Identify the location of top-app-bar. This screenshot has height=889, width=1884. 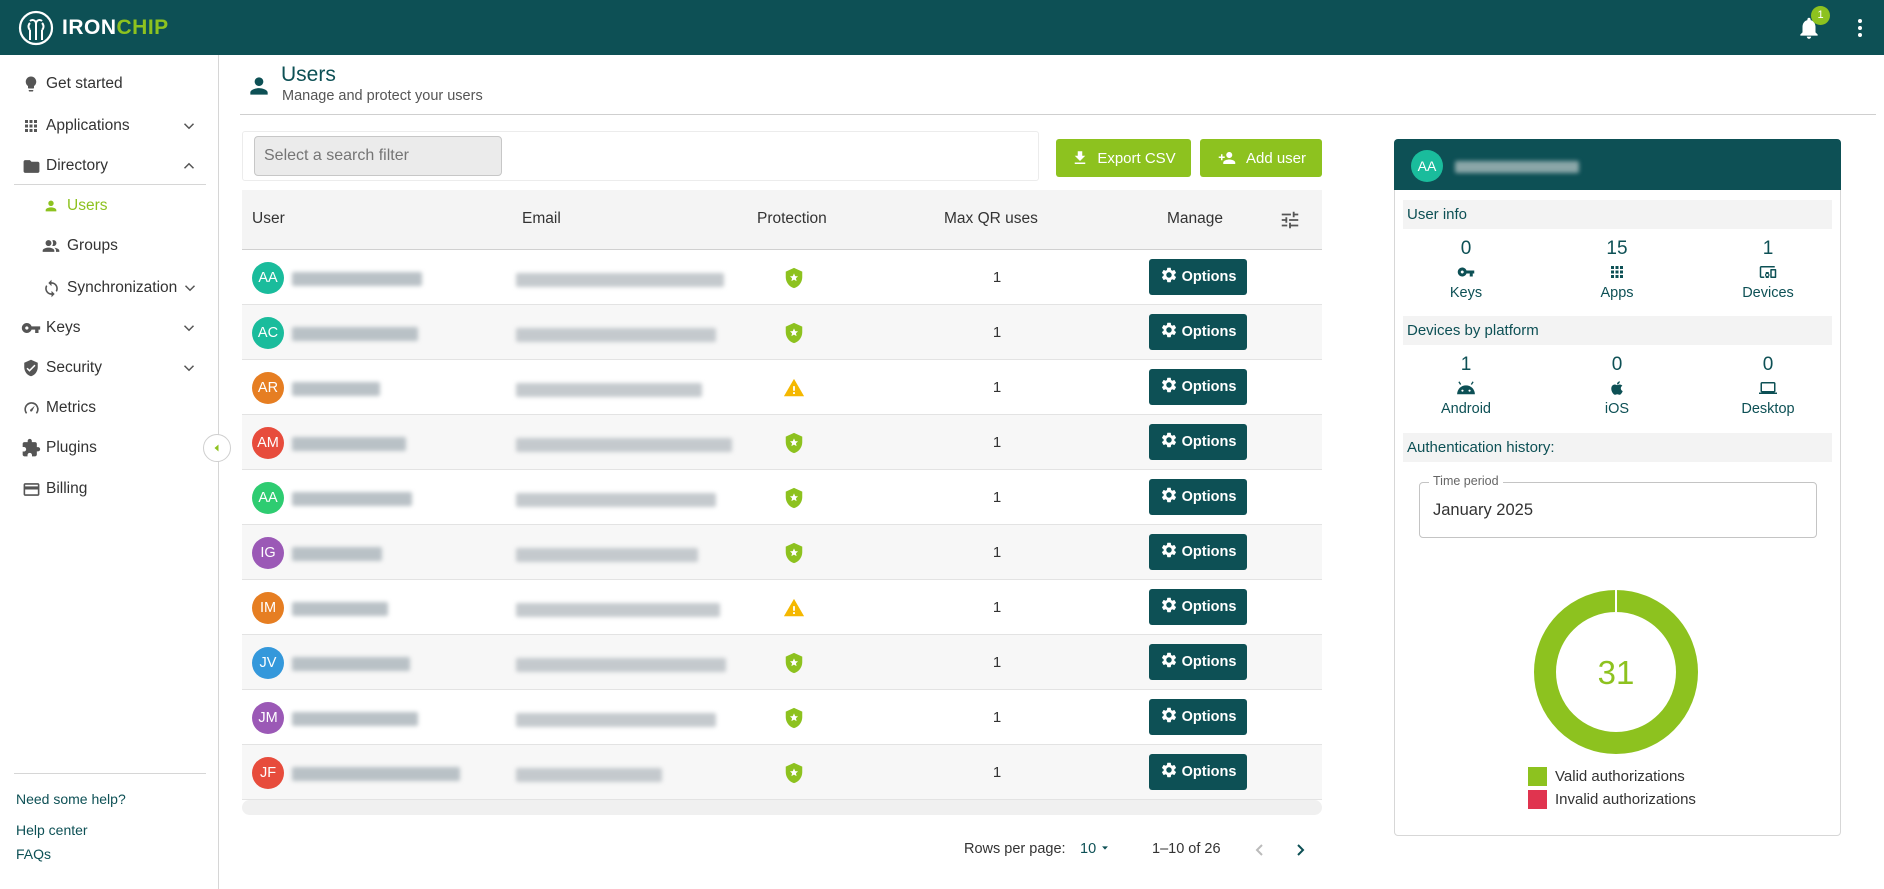
(942, 27).